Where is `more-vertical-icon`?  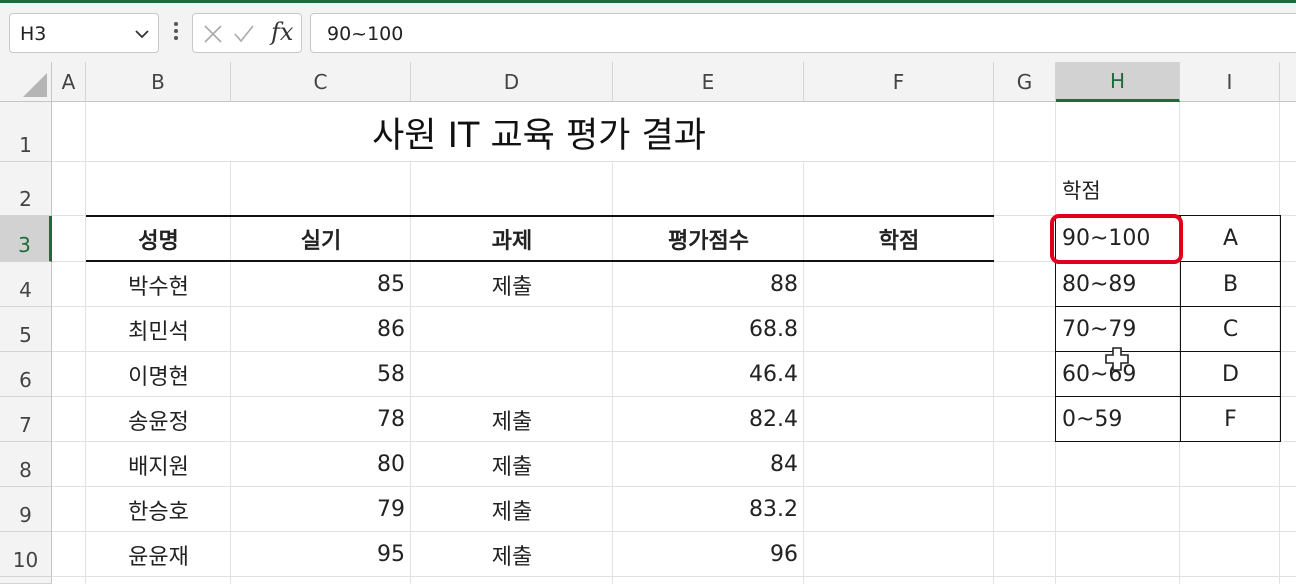 more-vertical-icon is located at coordinates (176, 31).